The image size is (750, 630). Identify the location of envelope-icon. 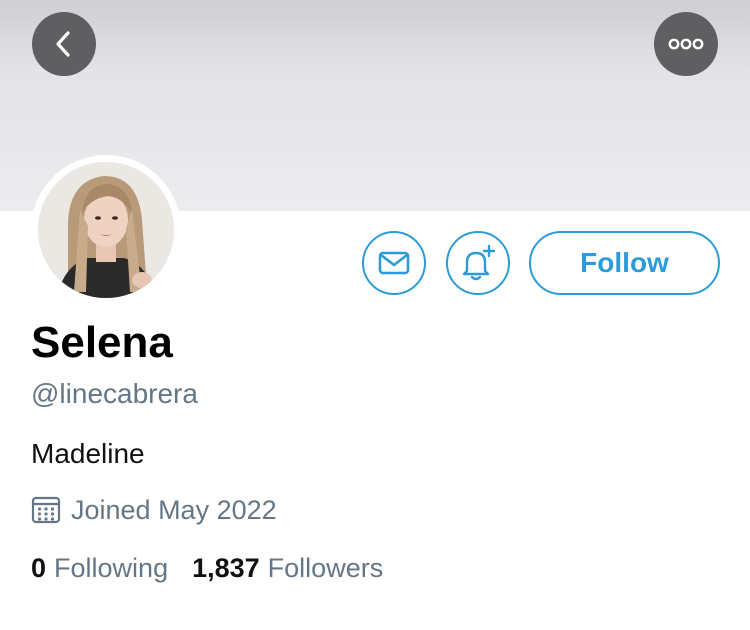
(394, 263).